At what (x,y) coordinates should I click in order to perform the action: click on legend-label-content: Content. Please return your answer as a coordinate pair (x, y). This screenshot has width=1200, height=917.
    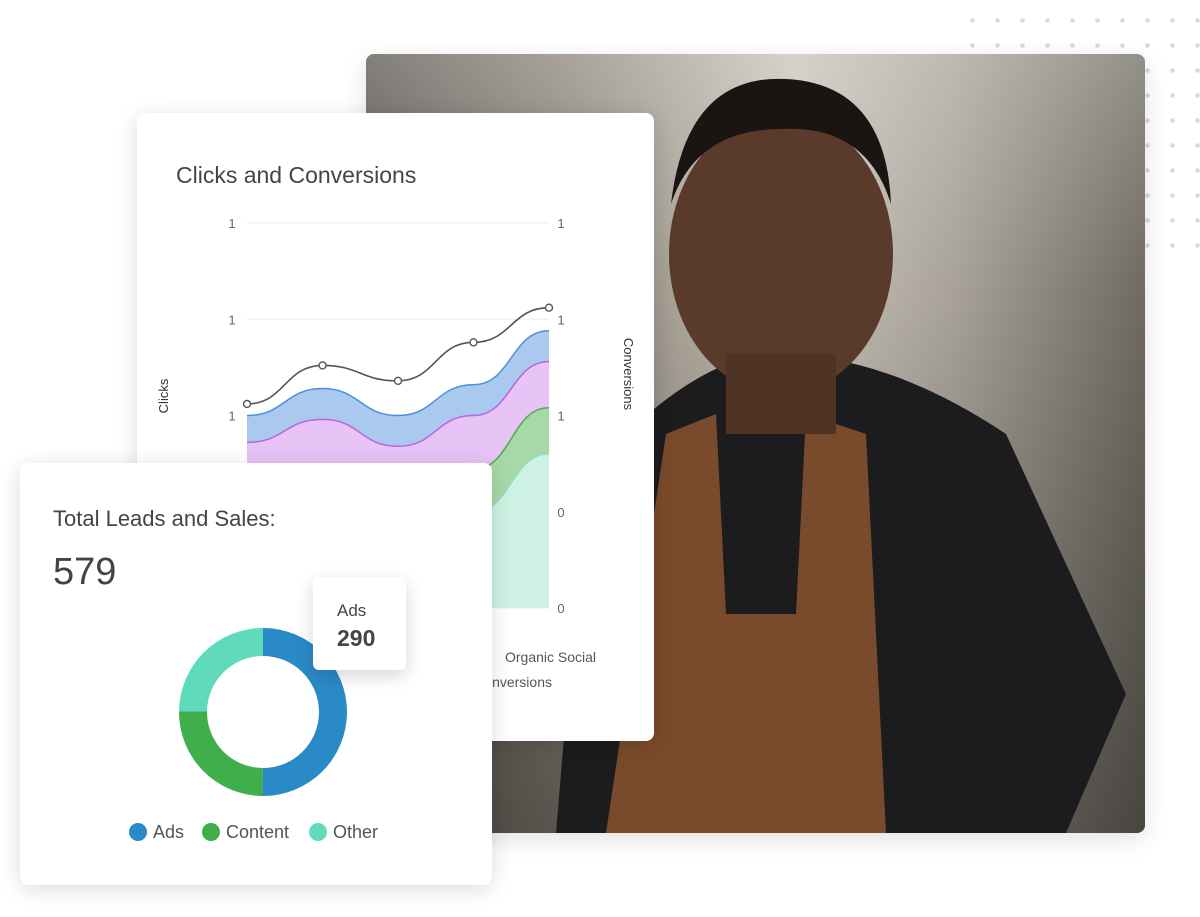
    Looking at the image, I should click on (257, 832).